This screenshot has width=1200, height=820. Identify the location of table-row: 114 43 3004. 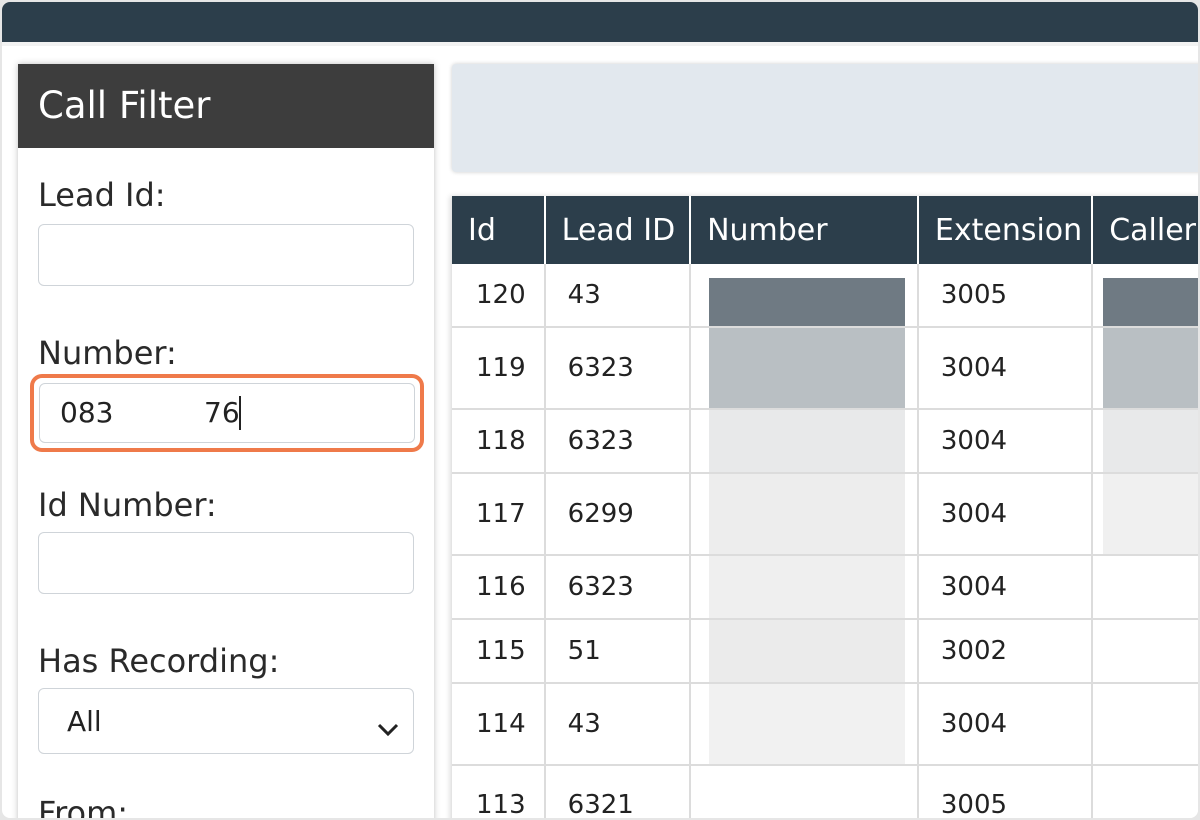
(825, 724).